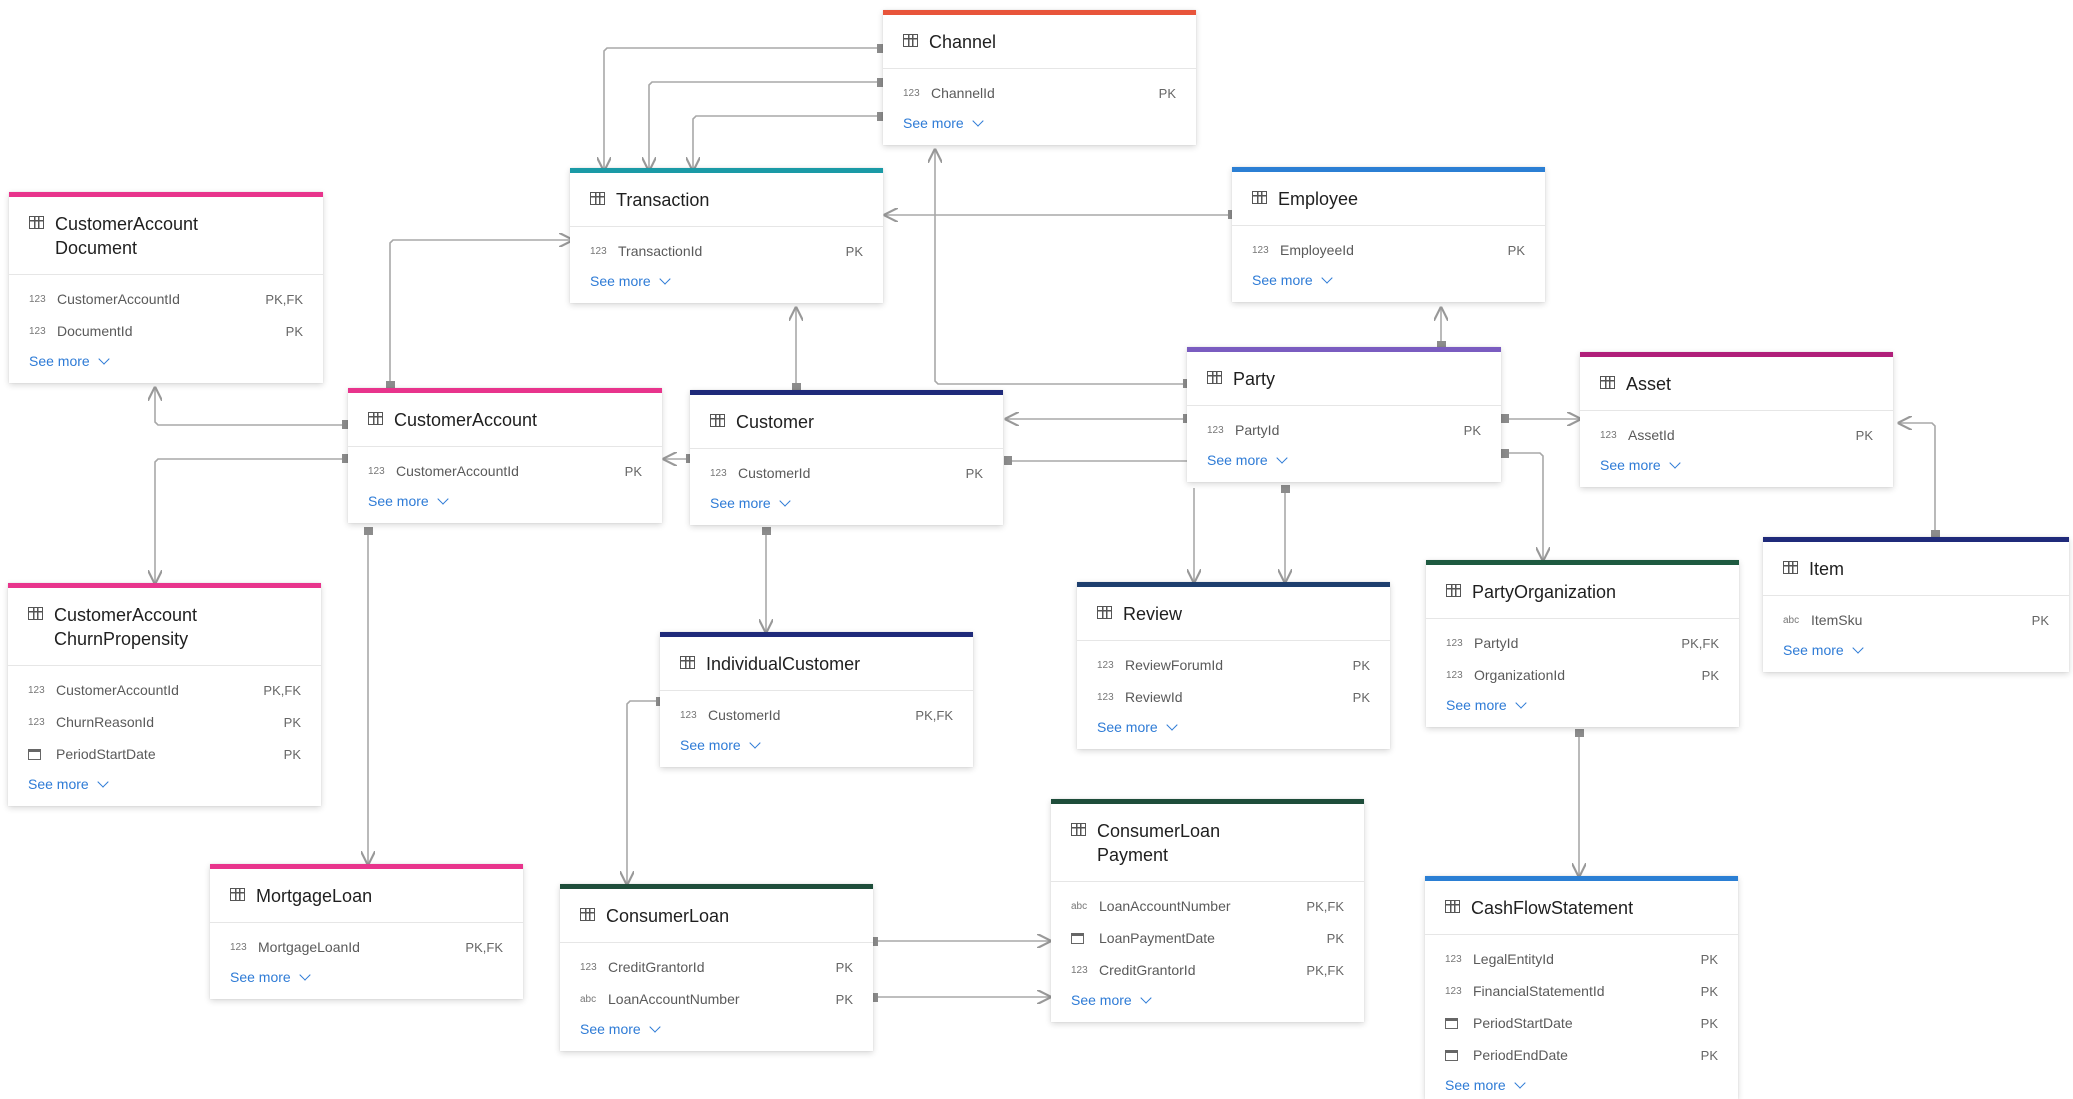 This screenshot has width=2073, height=1099. What do you see at coordinates (963, 42) in the screenshot?
I see `entity-title: Channel` at bounding box center [963, 42].